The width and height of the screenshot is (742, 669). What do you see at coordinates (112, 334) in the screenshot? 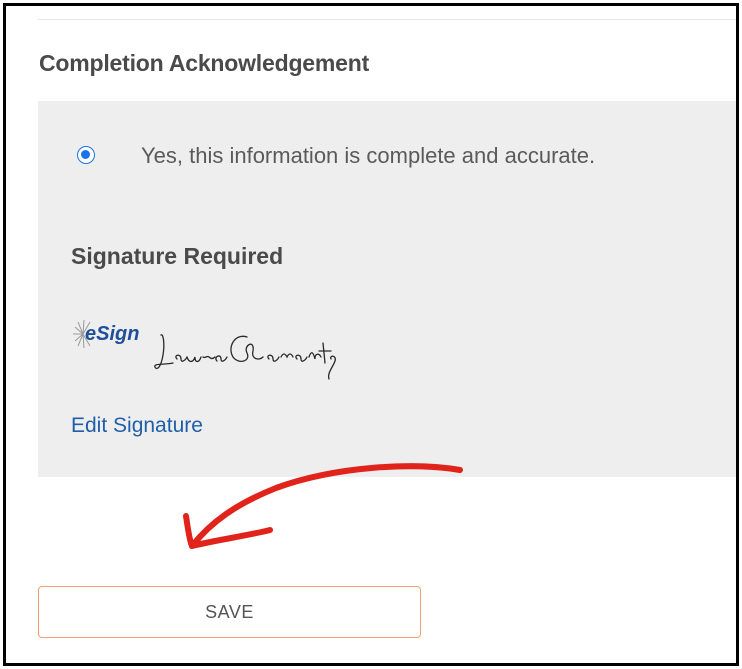
I see `esign-logo-text: eSign` at bounding box center [112, 334].